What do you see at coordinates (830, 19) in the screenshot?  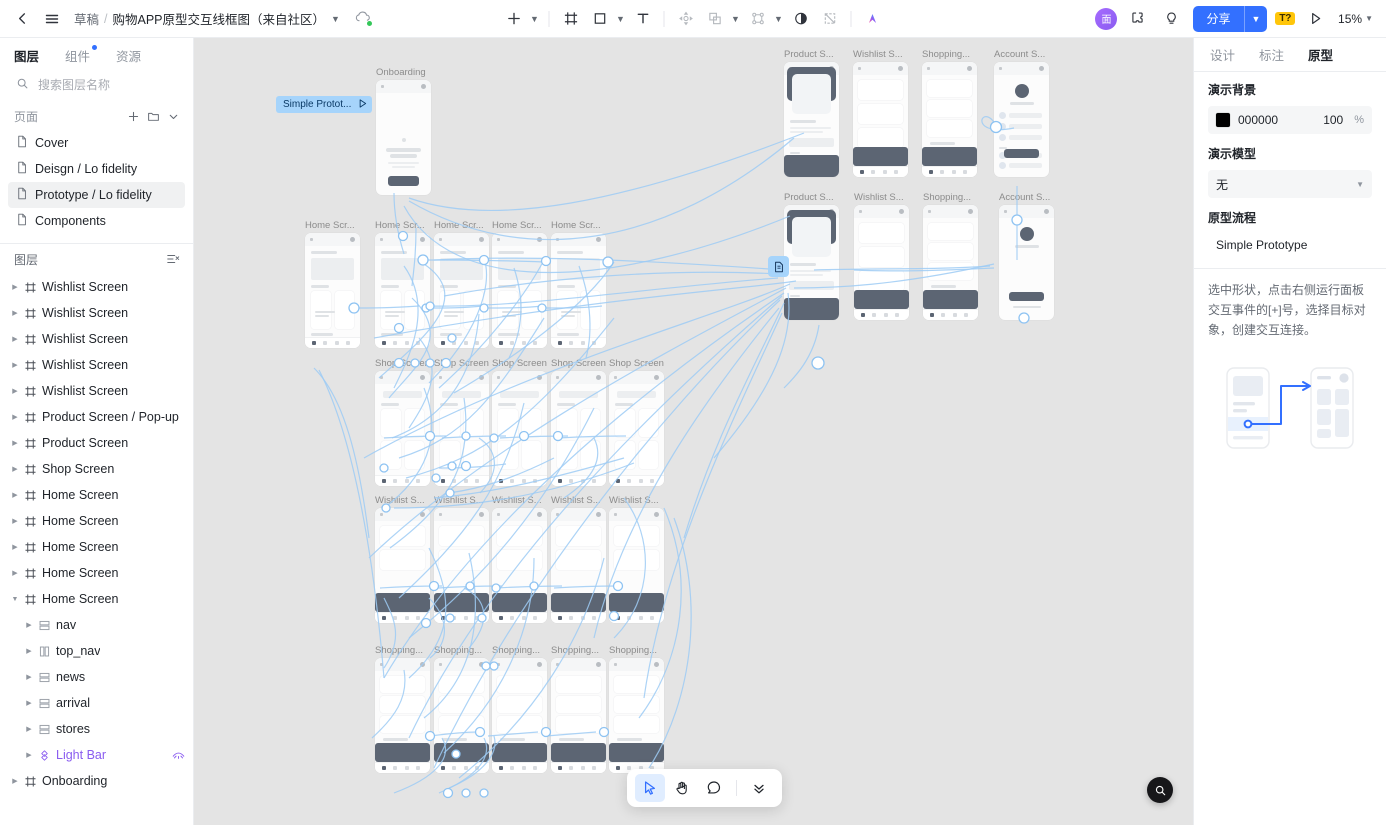 I see `tool-slice` at bounding box center [830, 19].